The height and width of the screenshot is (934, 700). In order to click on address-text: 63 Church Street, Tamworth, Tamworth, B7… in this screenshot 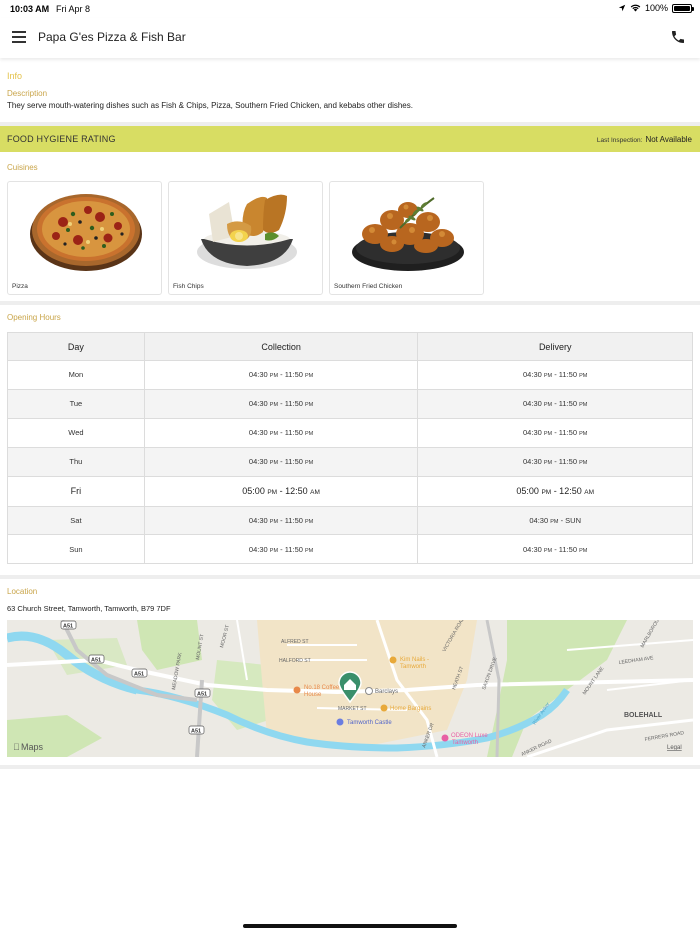, I will do `click(89, 608)`.